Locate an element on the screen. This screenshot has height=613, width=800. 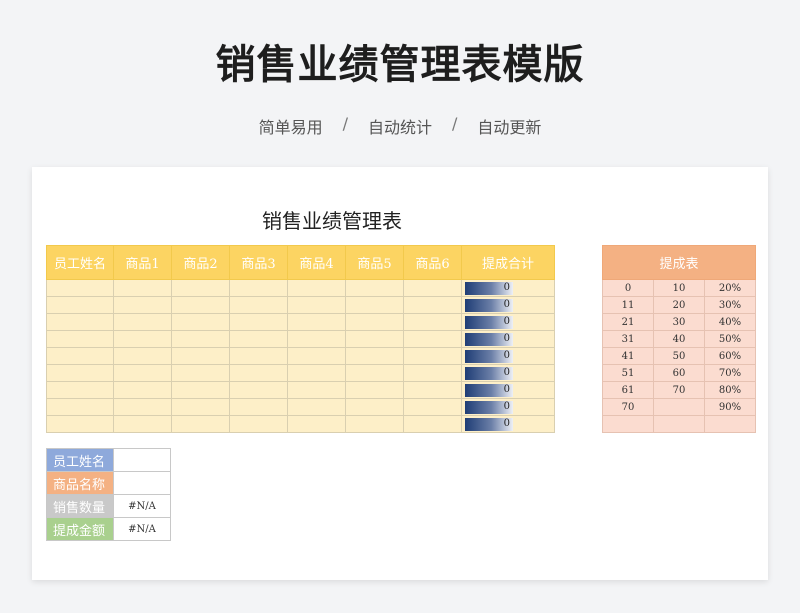
rate-percent-cell: 90% is located at coordinates (730, 407).